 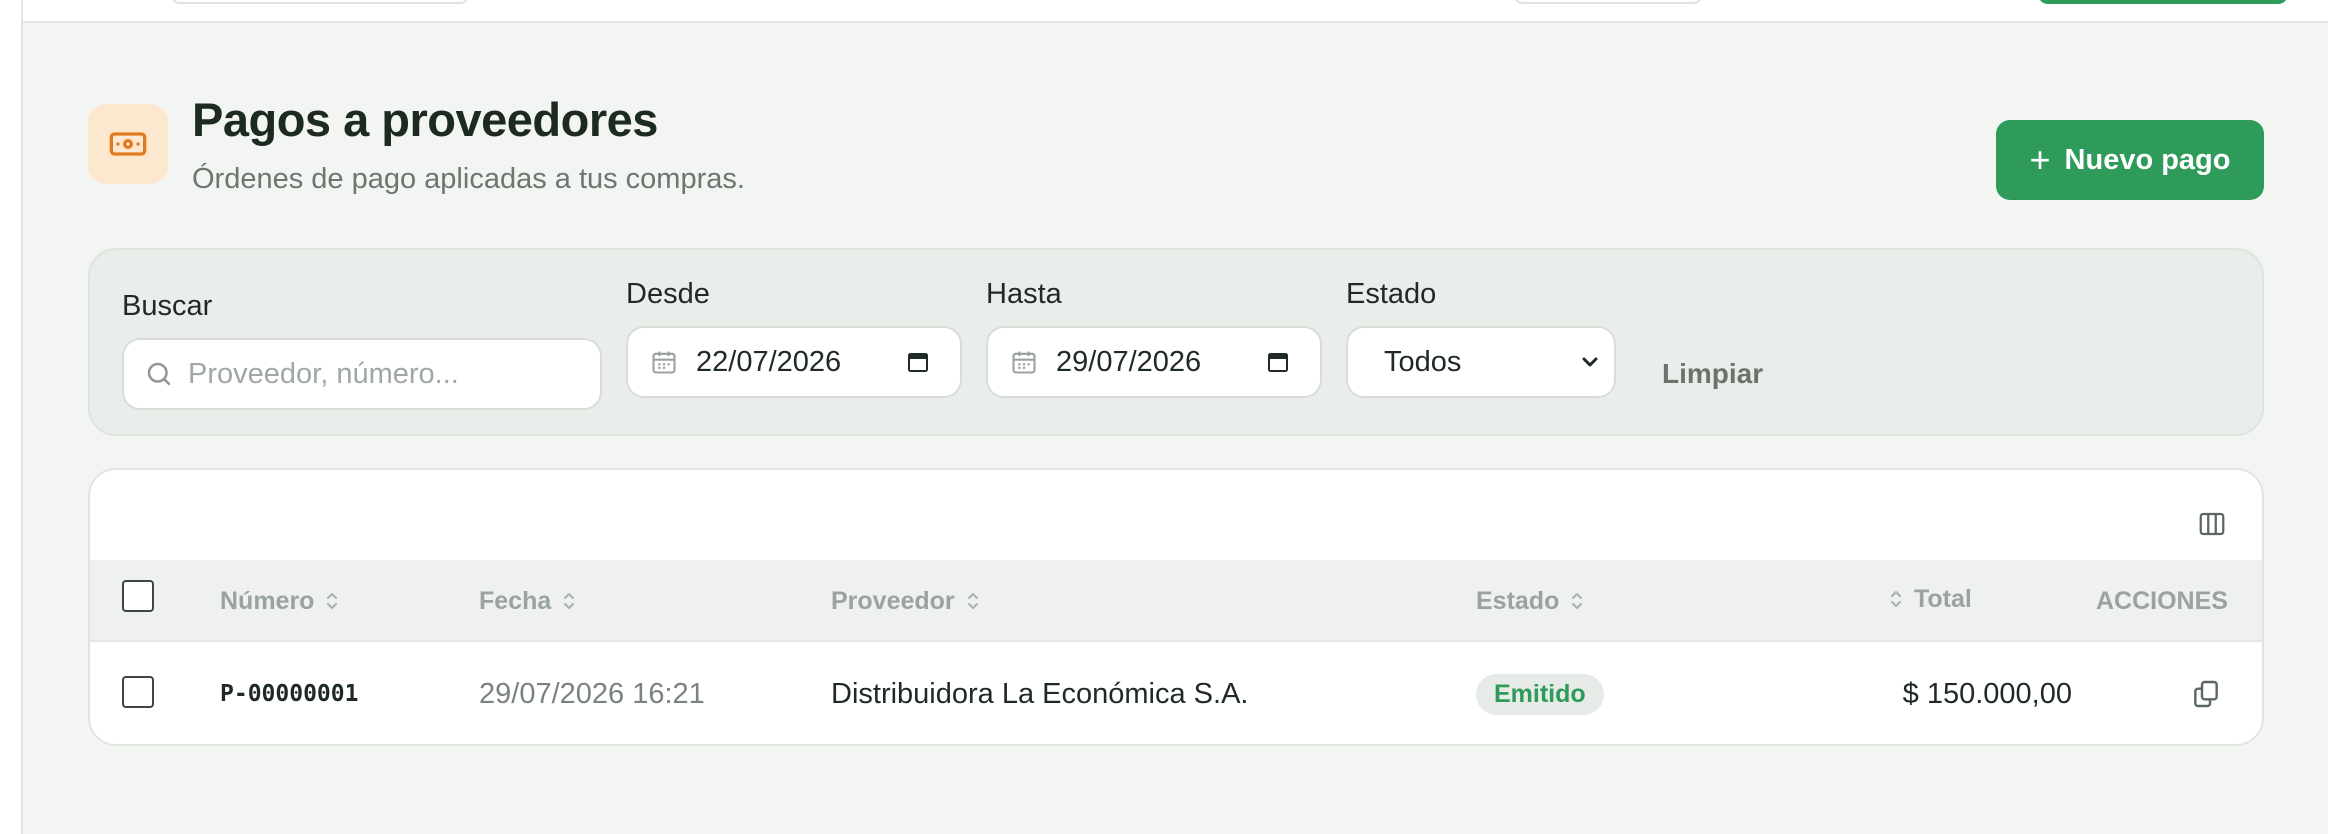 I want to click on top-bar-primary-button, so click(x=2163, y=2).